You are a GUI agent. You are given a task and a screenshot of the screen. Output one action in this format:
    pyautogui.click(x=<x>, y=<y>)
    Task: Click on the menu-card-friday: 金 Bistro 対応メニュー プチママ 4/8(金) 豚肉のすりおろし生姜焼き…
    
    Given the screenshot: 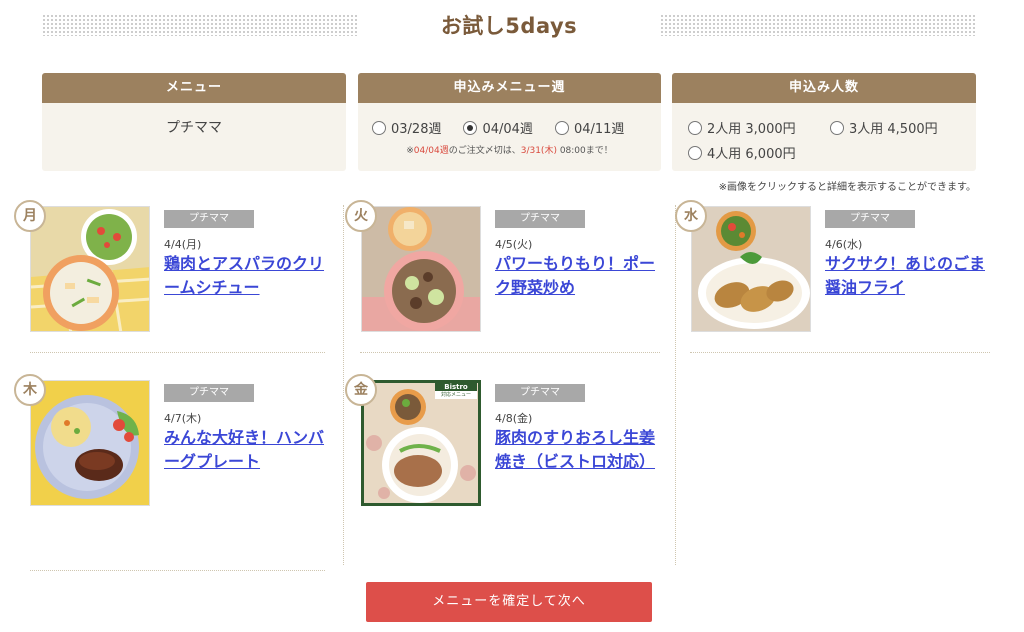 What is the action you would take?
    pyautogui.click(x=500, y=452)
    